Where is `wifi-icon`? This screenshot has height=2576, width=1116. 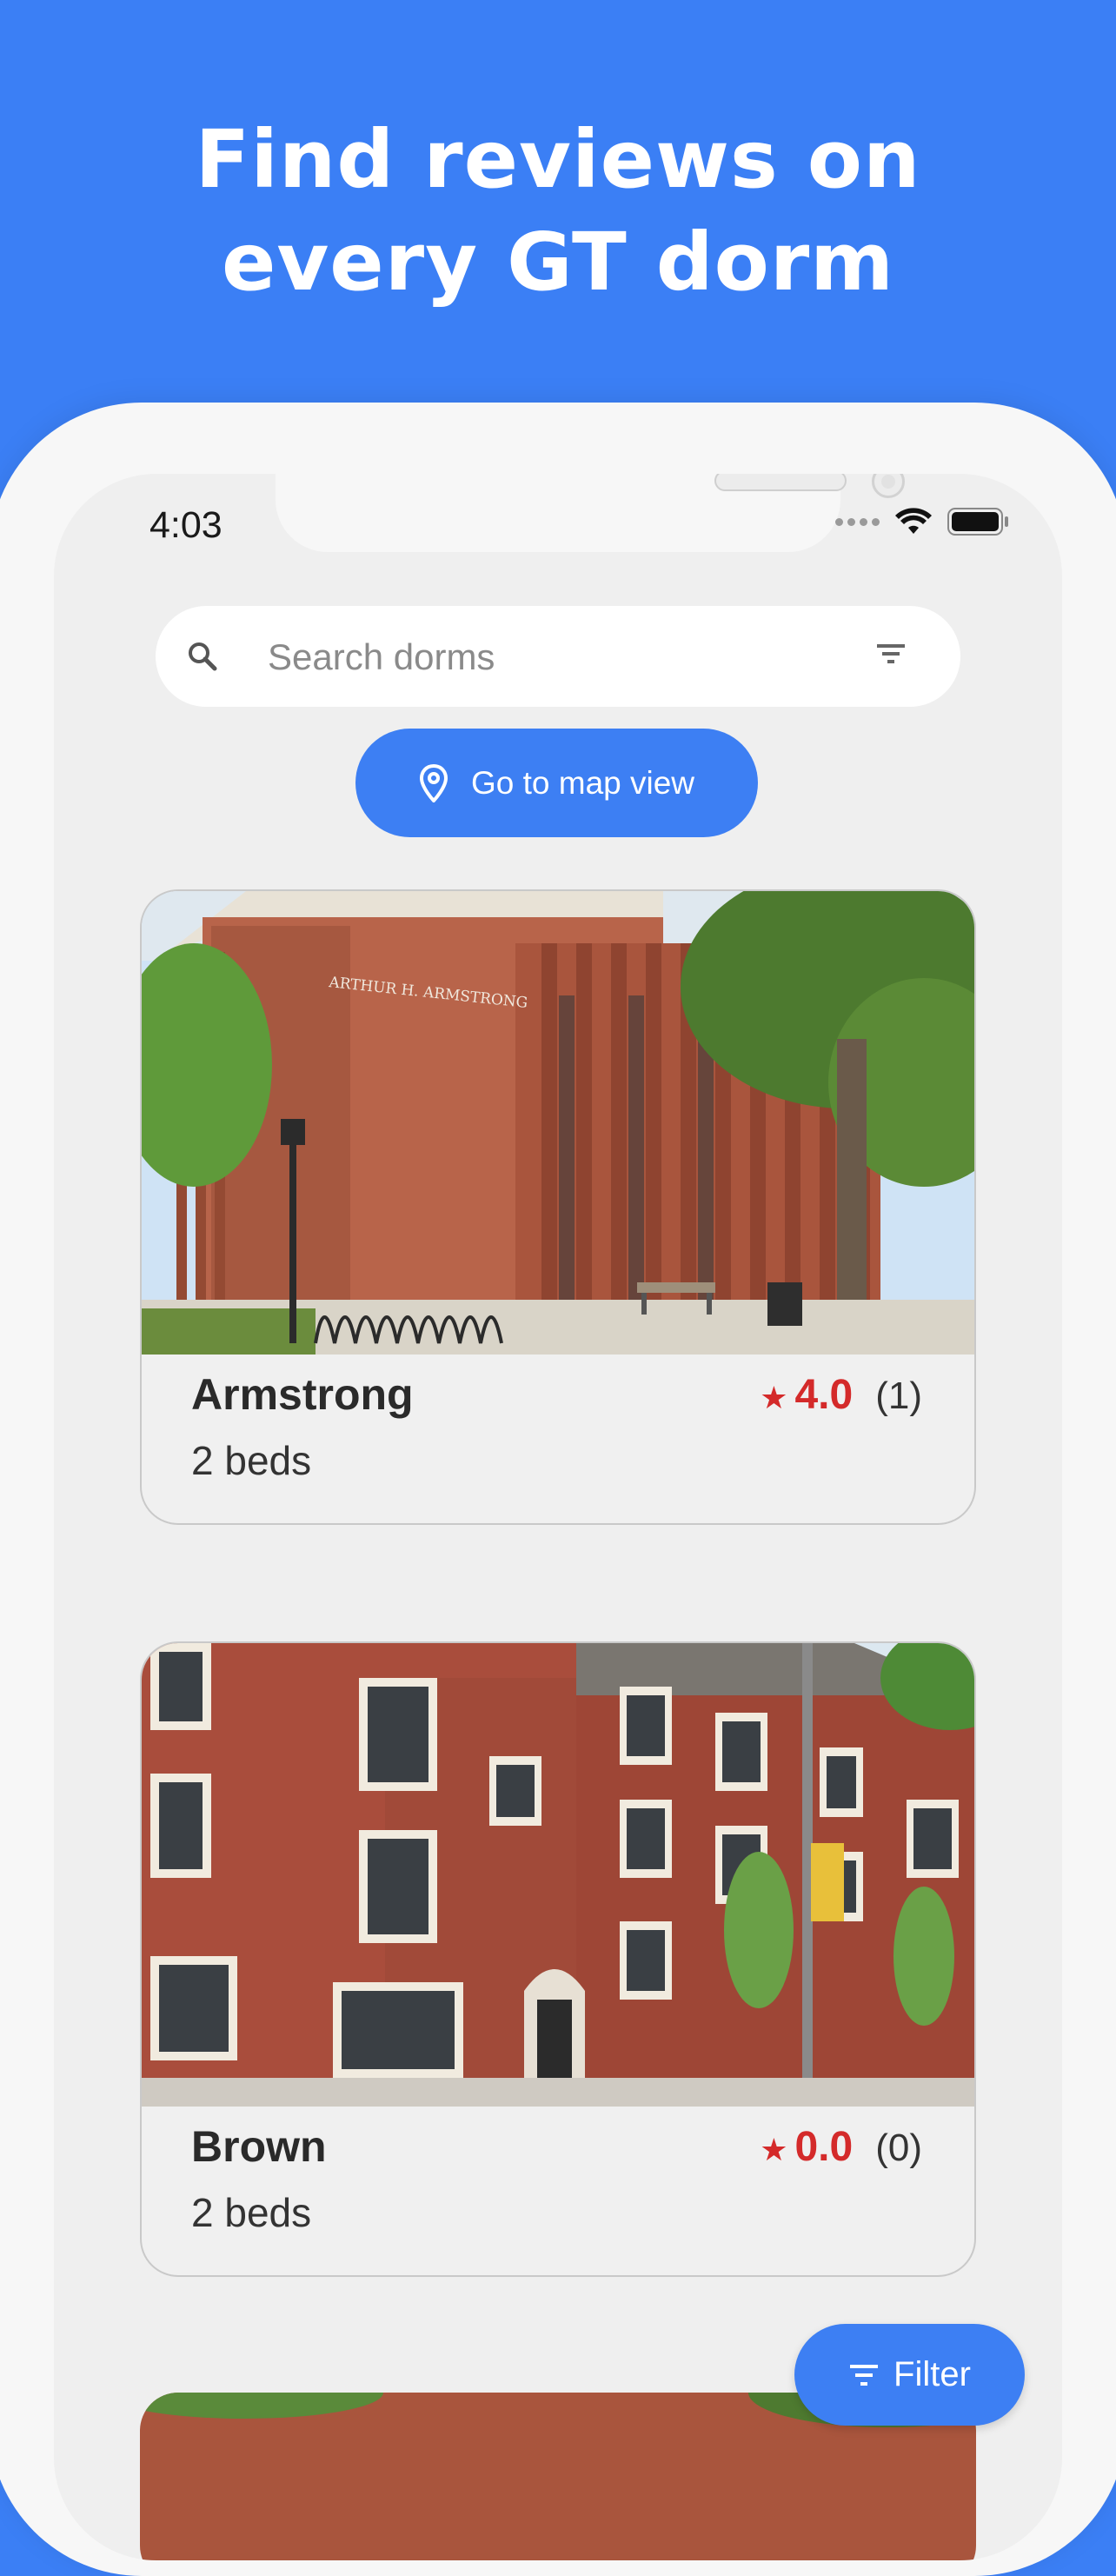
wifi-icon is located at coordinates (913, 521).